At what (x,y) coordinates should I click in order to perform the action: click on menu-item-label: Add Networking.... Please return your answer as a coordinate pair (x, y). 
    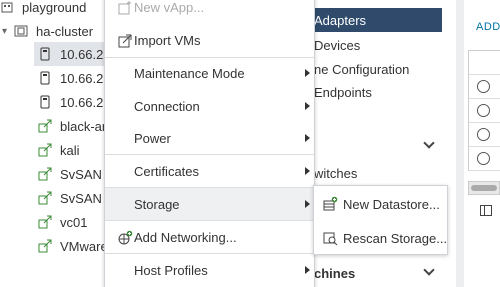
    Looking at the image, I should click on (185, 237).